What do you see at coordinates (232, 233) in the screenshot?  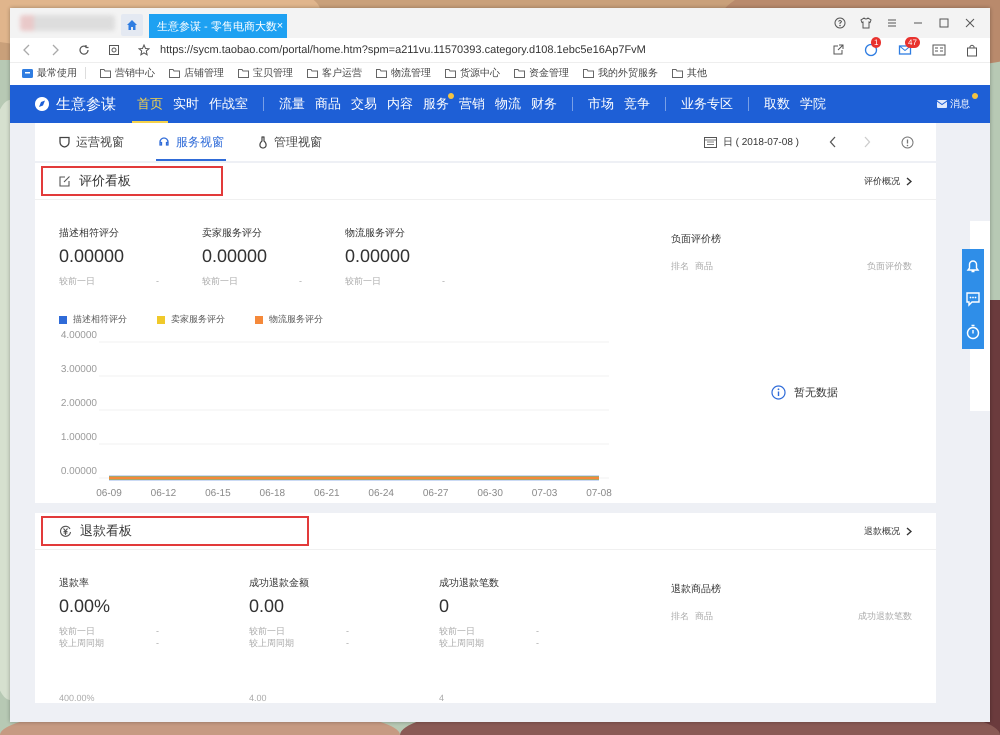 I see `metric-label: 卖家服务评分` at bounding box center [232, 233].